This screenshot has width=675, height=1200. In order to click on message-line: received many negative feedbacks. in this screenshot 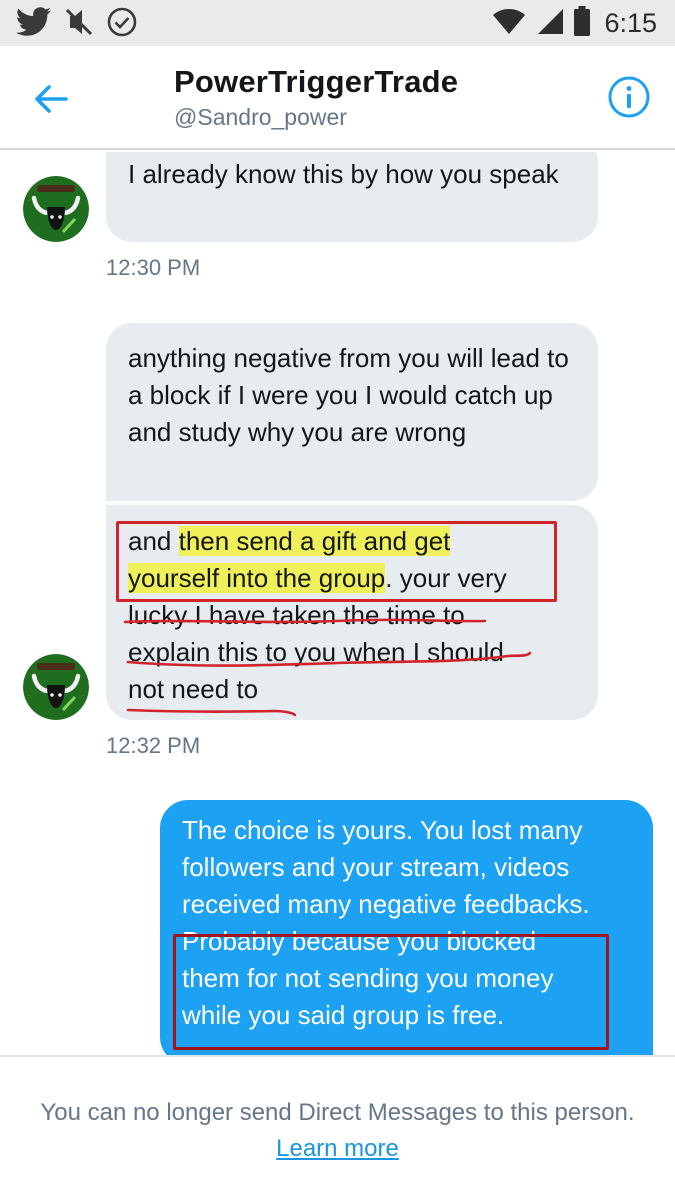, I will do `click(386, 904)`.